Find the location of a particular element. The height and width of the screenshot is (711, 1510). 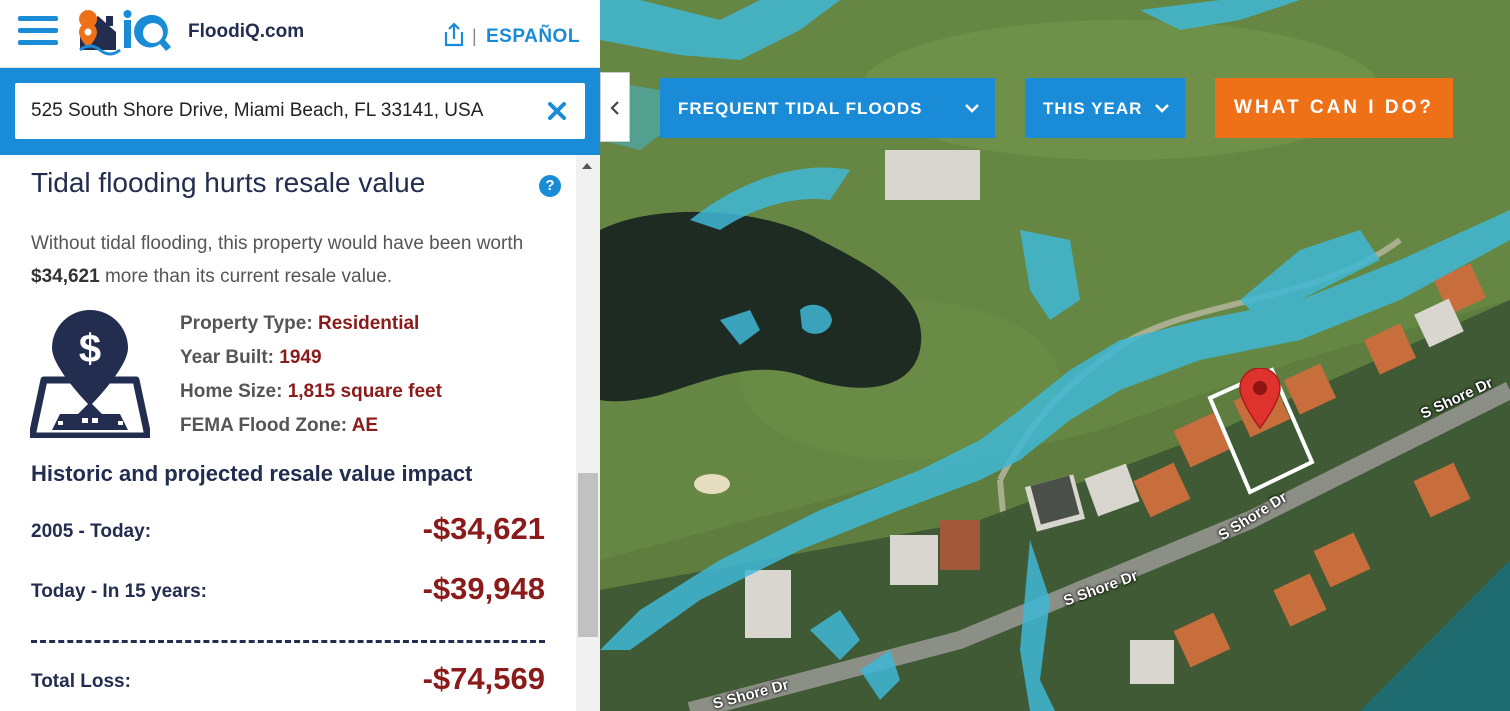

menu-icon is located at coordinates (38, 33).